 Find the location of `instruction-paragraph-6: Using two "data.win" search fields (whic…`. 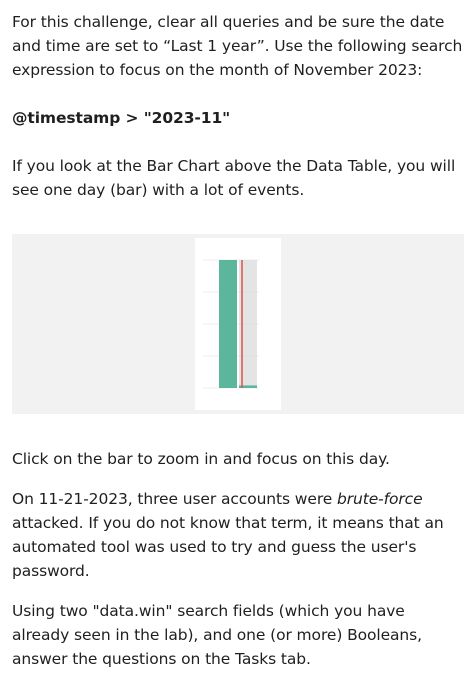

instruction-paragraph-6: Using two "data.win" search fields (whic… is located at coordinates (217, 635).